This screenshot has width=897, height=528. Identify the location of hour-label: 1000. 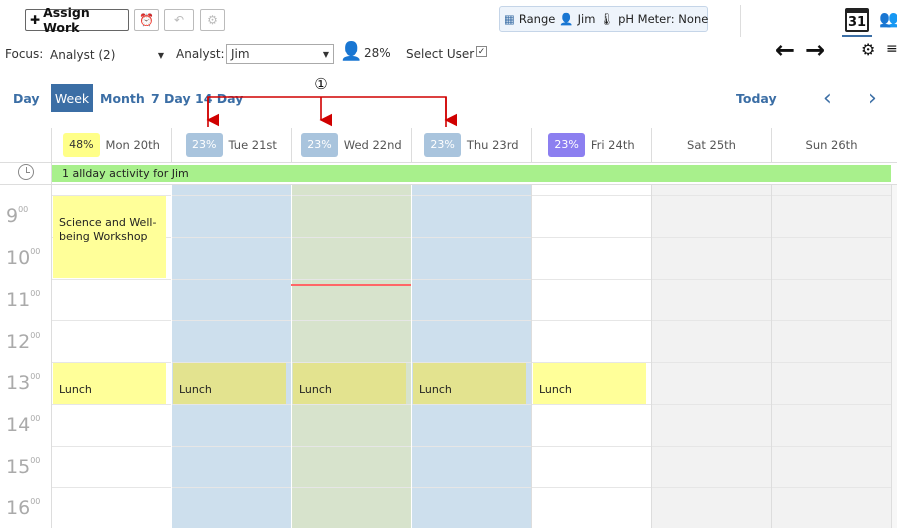
(23, 258).